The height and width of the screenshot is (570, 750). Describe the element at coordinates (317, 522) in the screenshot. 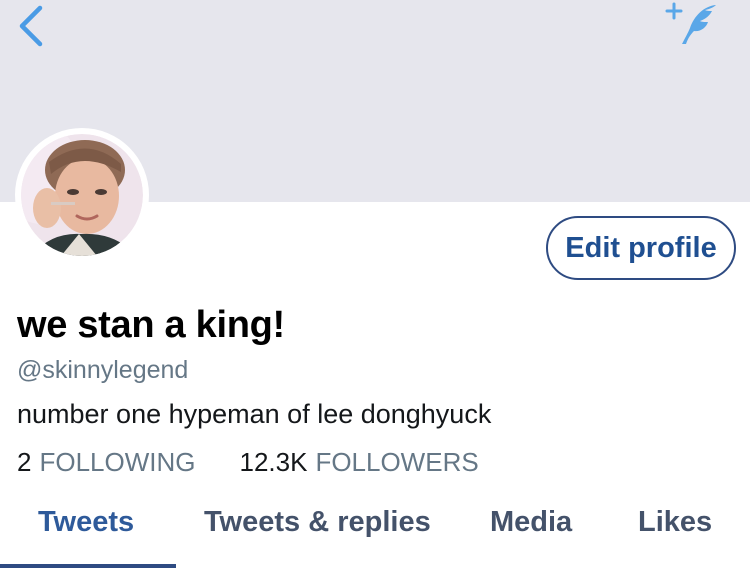

I see `tab-tweets-and-replies: Tweets & replies` at that location.